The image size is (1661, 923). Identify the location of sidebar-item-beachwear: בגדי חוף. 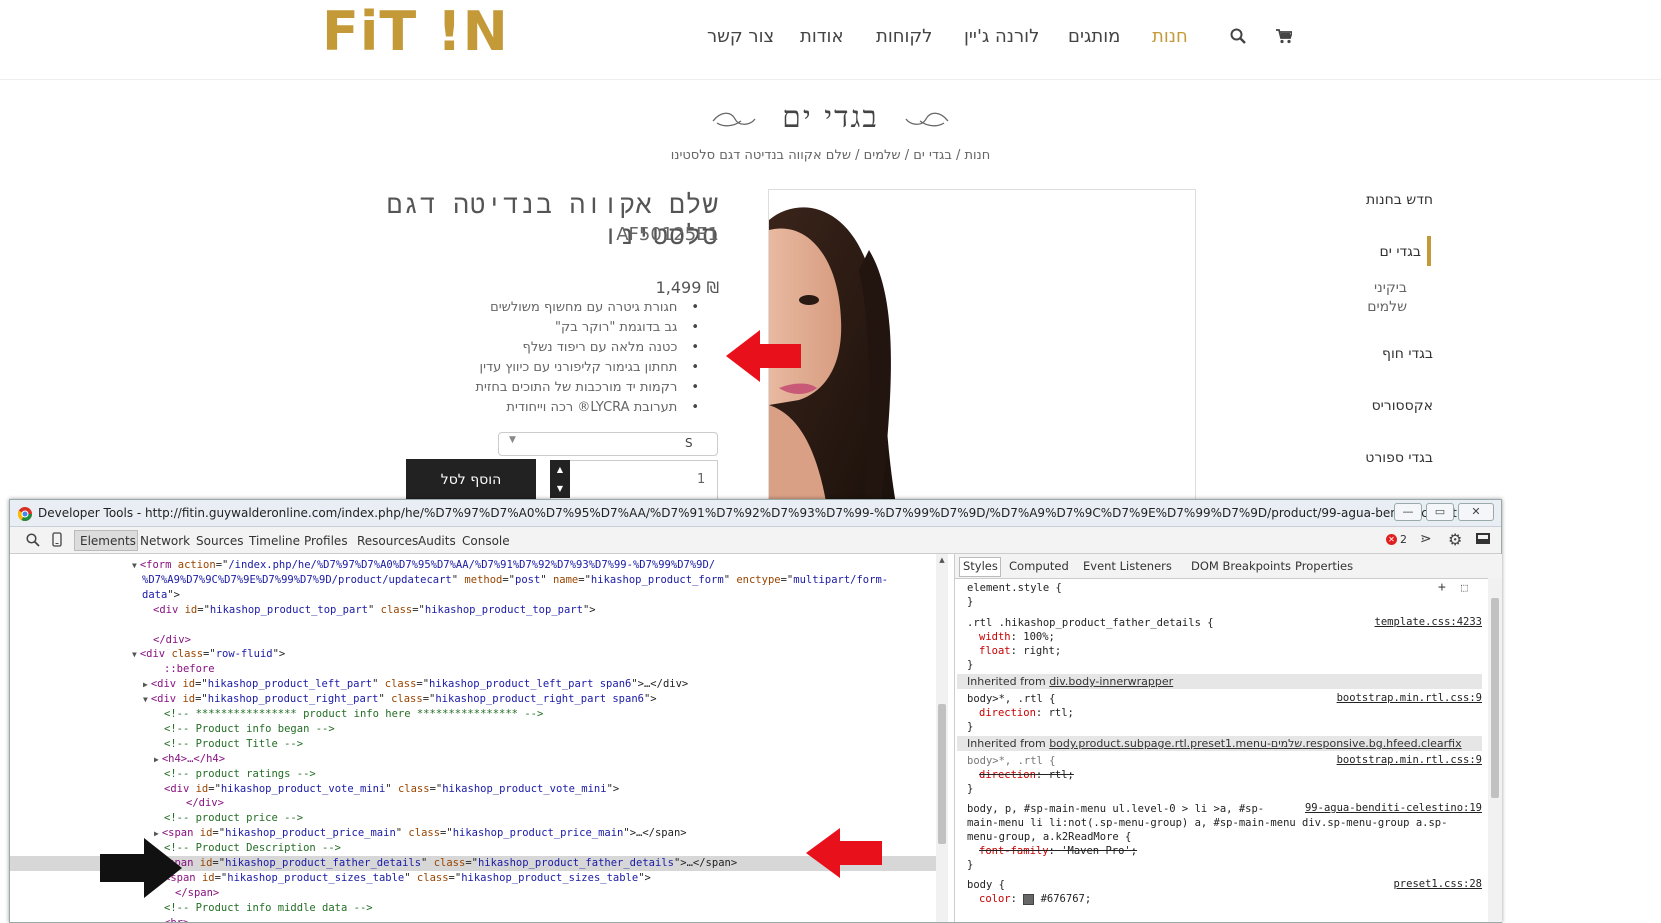
(1407, 354).